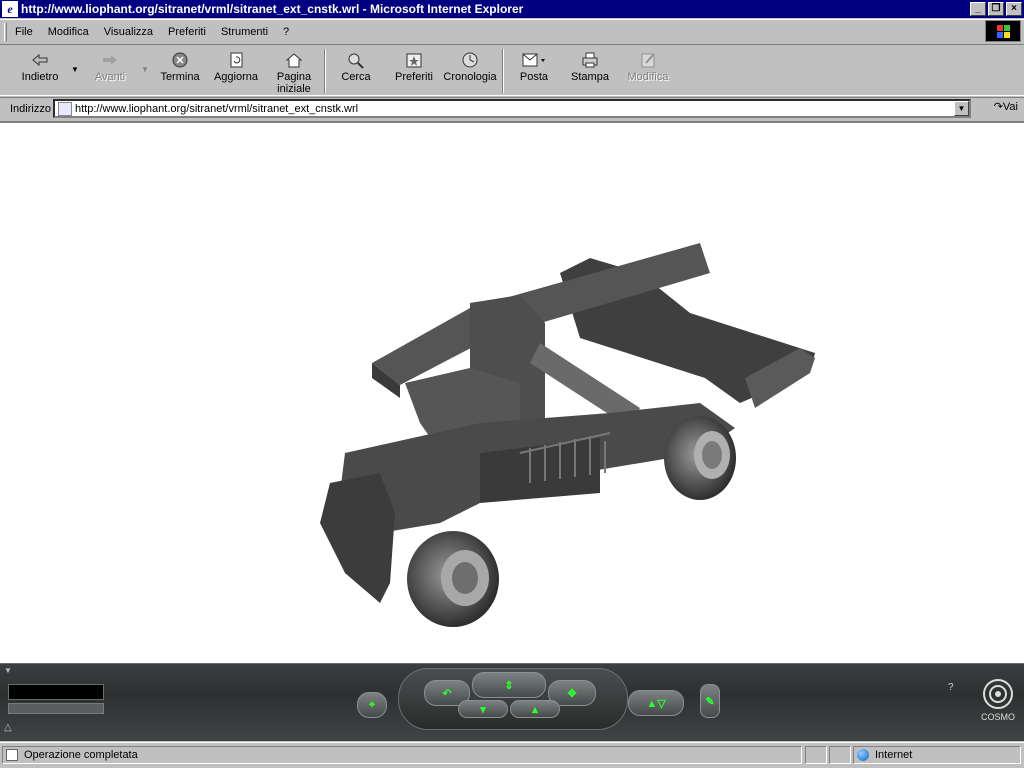  Describe the element at coordinates (700, 458) in the screenshot. I see `rear-wheel` at that location.